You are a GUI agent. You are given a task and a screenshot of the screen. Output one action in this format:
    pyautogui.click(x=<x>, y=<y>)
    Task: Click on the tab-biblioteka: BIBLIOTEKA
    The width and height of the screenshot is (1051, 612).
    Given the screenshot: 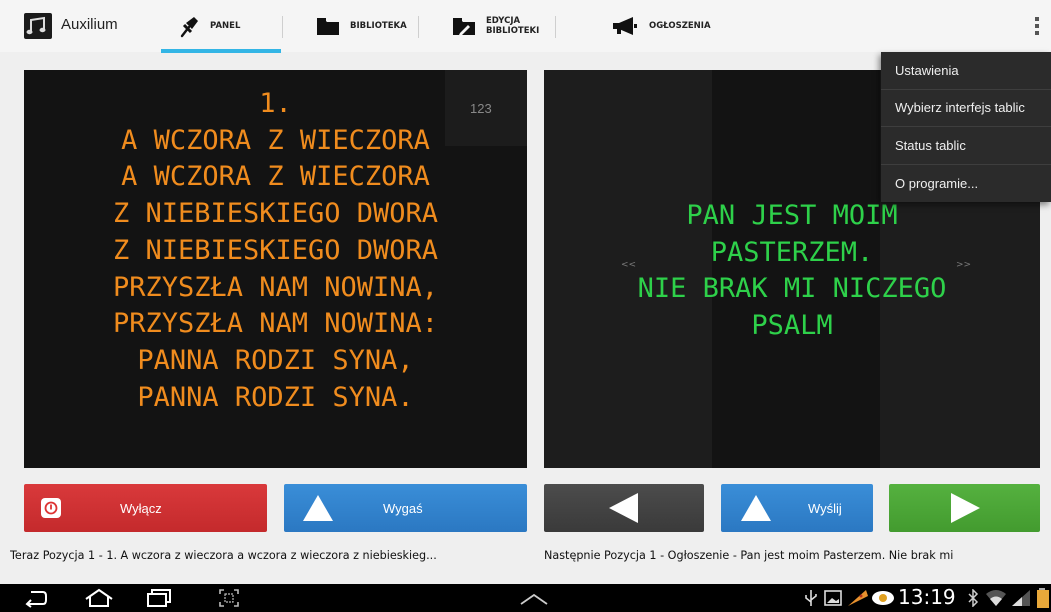 What is the action you would take?
    pyautogui.click(x=361, y=26)
    